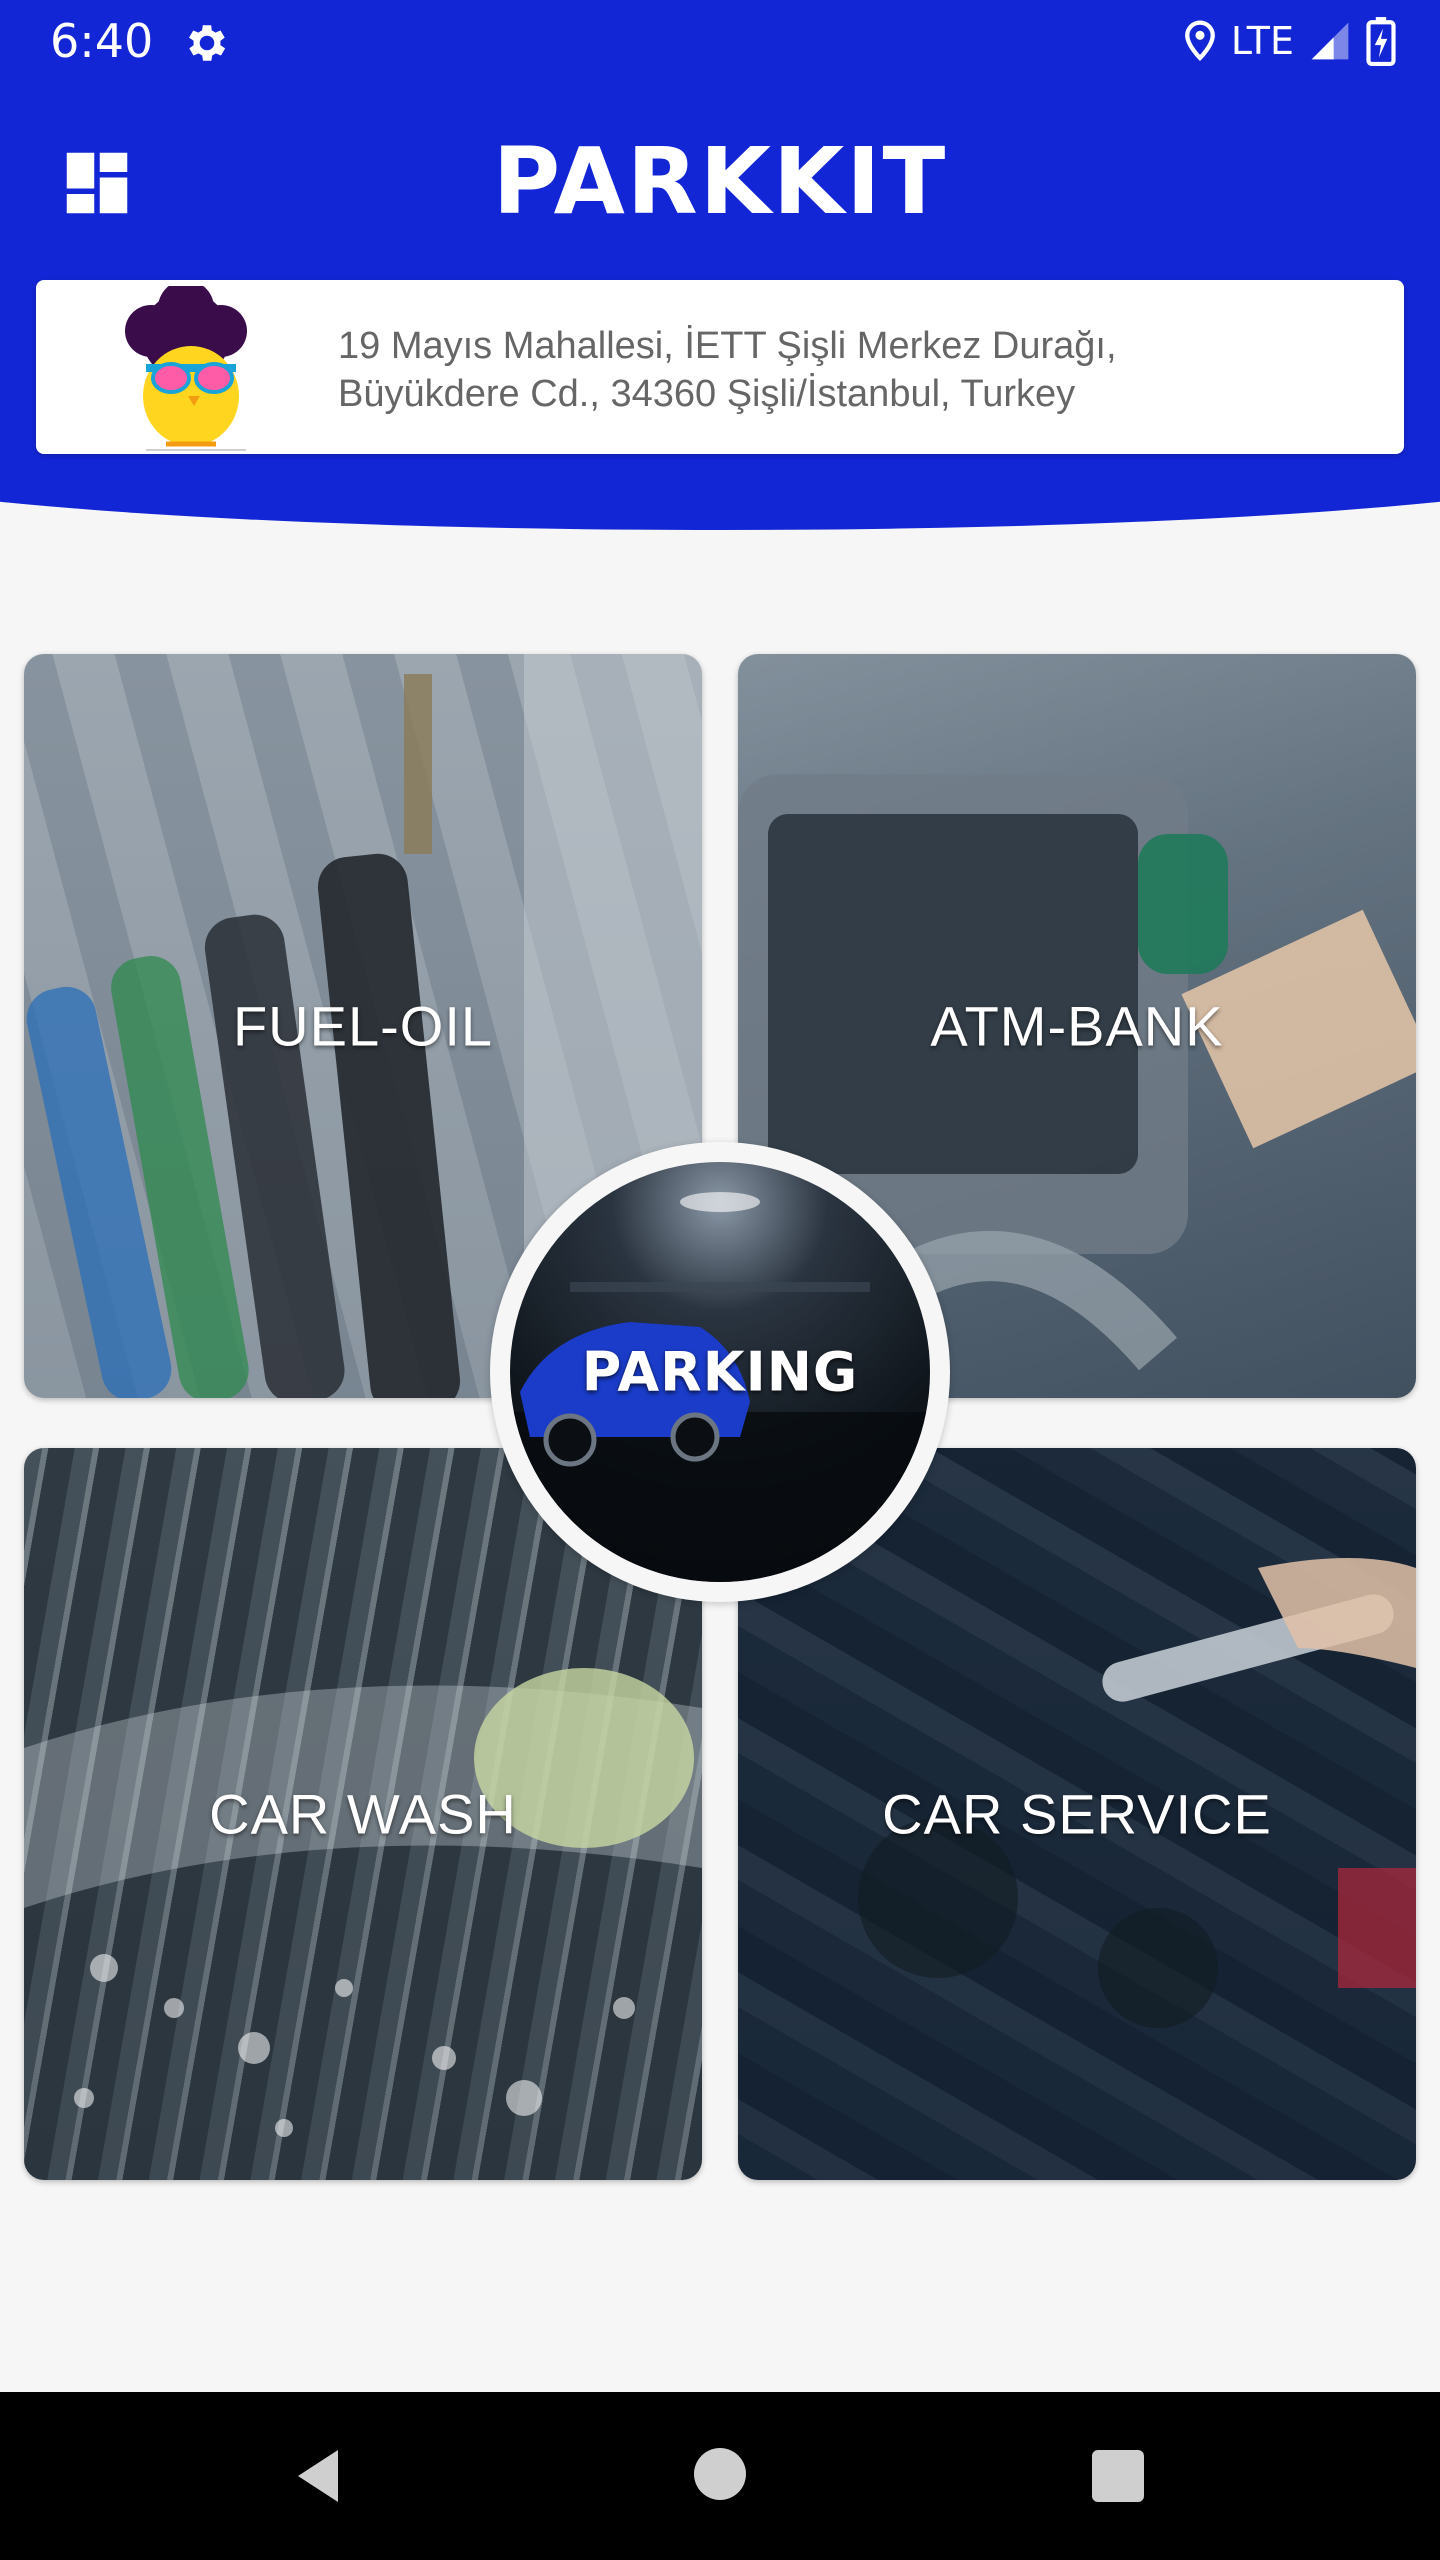 The image size is (1440, 2560). I want to click on network-type: LTE, so click(1262, 41).